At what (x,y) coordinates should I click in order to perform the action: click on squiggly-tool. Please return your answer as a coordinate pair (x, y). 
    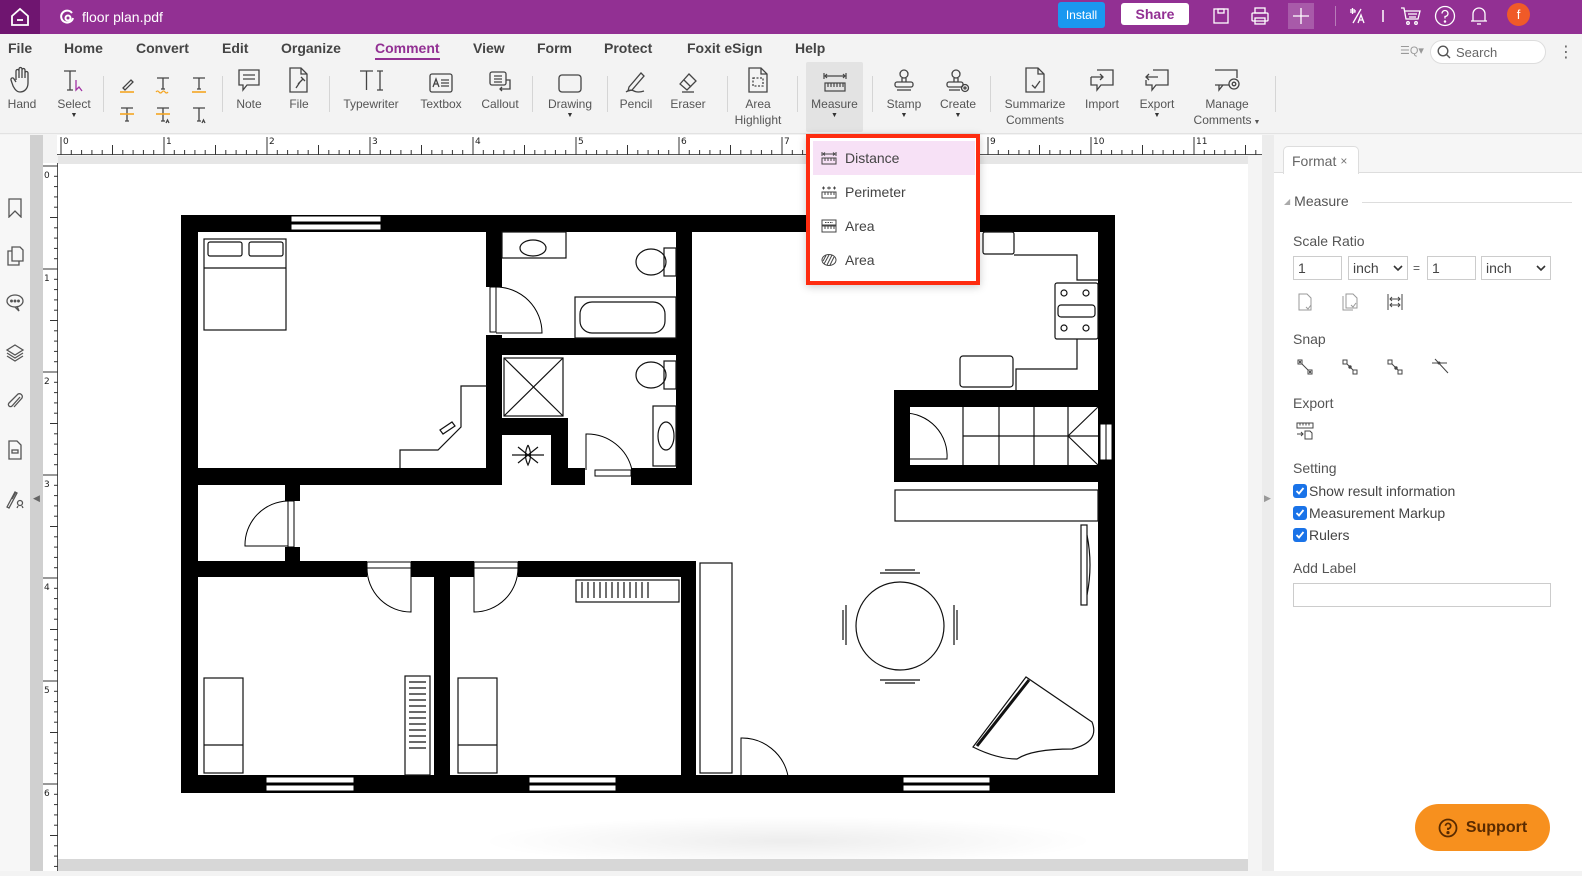
    Looking at the image, I should click on (163, 85).